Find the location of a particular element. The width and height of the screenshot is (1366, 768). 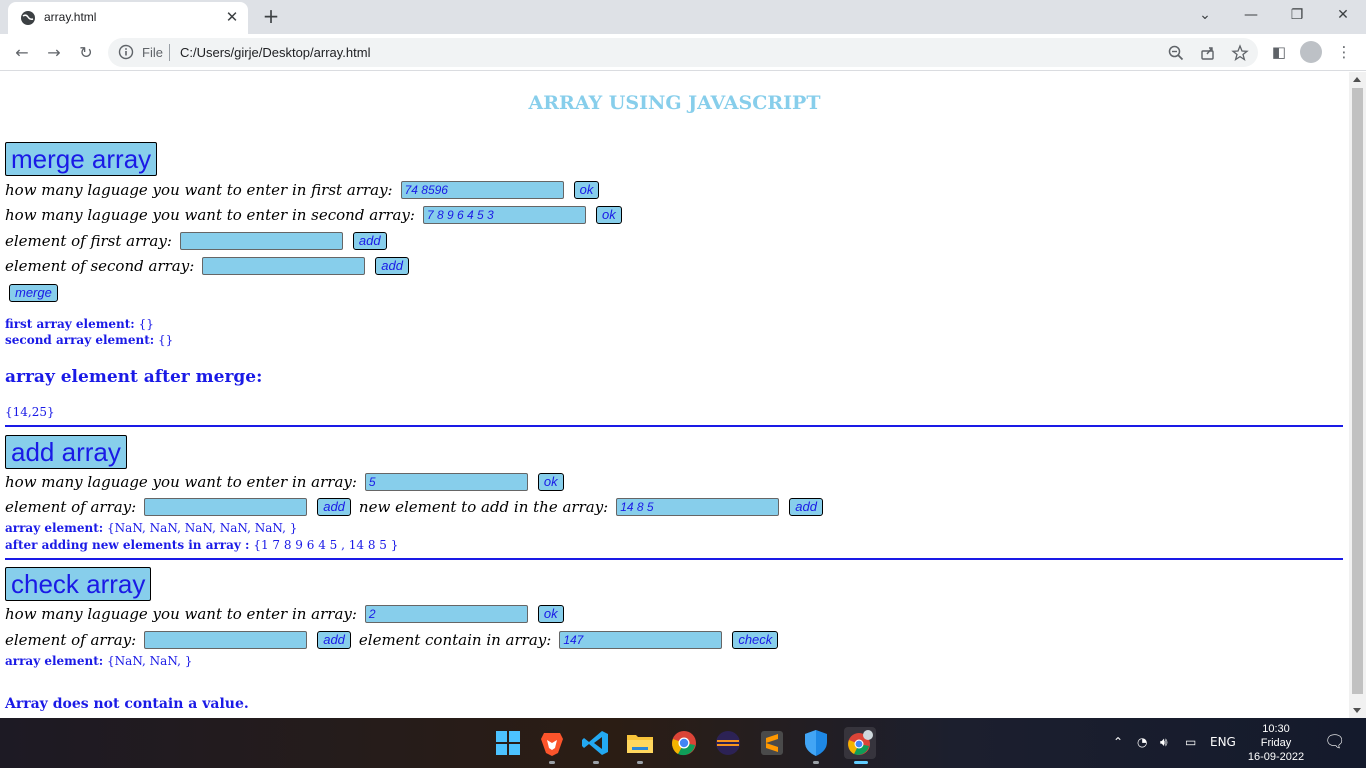

taskbar-clock: 10:30 Friday 16-09-2022 is located at coordinates (1276, 743).